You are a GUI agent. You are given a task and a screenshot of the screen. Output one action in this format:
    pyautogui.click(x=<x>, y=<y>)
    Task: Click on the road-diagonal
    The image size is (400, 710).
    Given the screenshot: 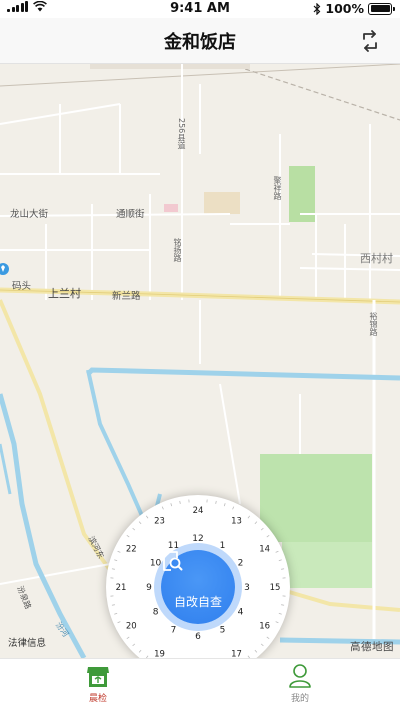 What is the action you would take?
    pyautogui.click(x=61, y=442)
    